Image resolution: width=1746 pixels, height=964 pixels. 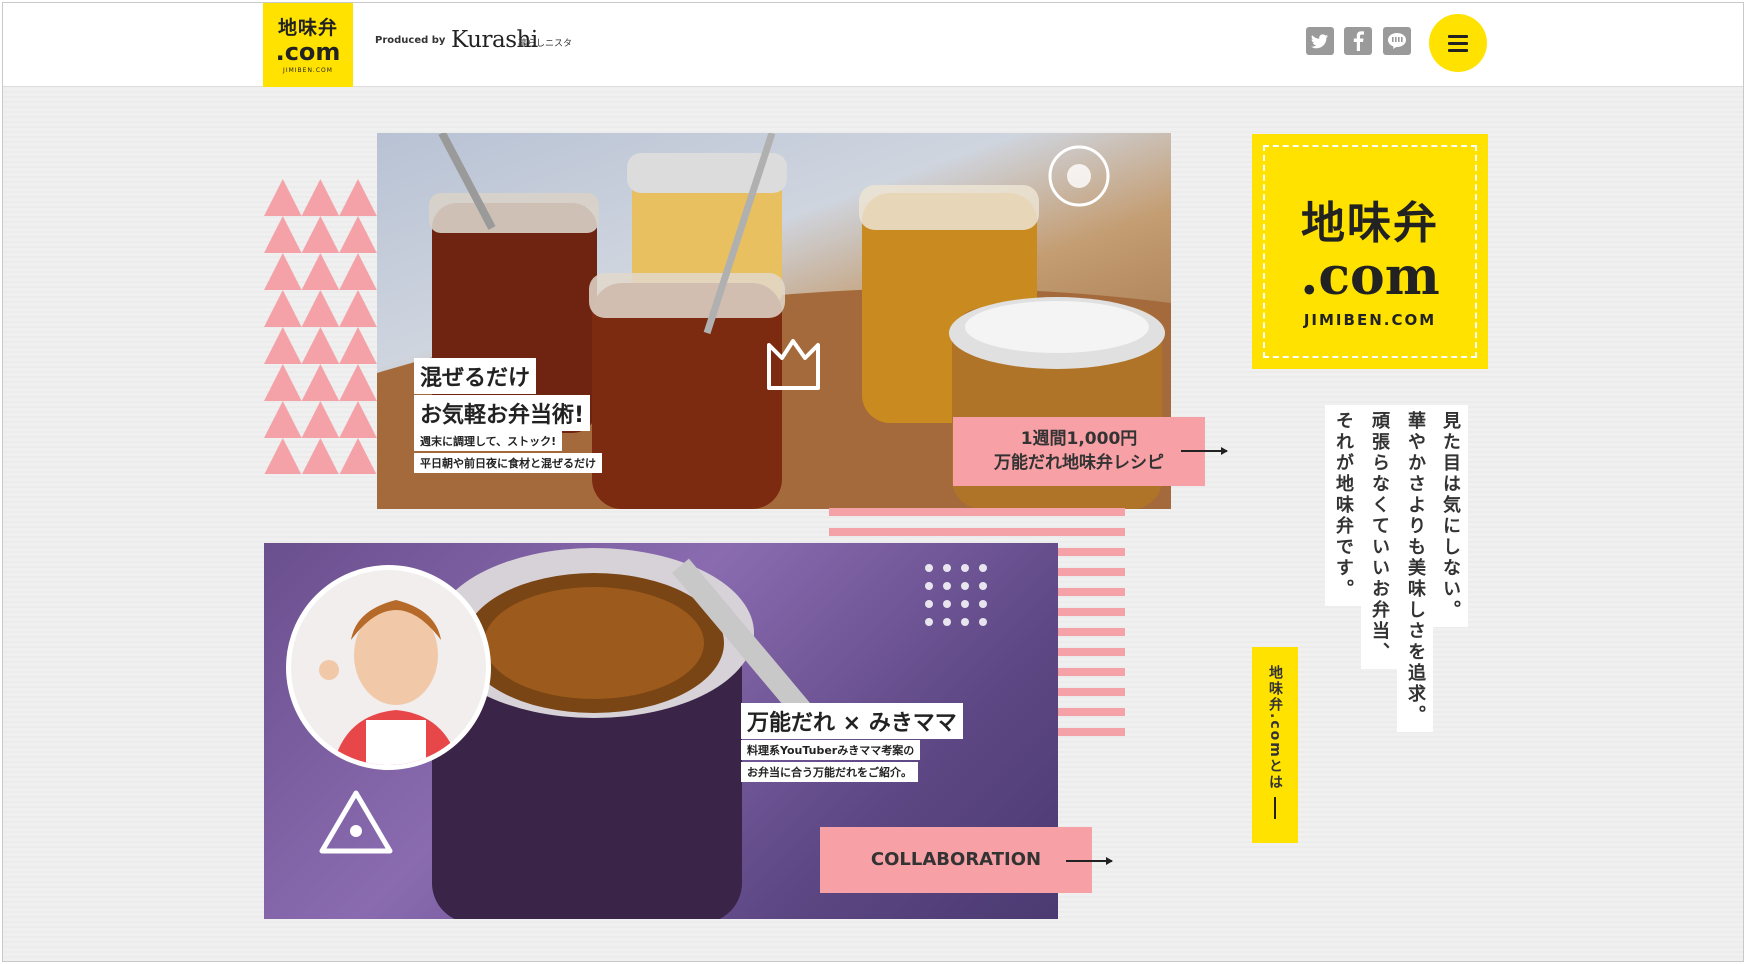 I want to click on tagline-line1: 見た目は気にしない。, so click(x=1450, y=516).